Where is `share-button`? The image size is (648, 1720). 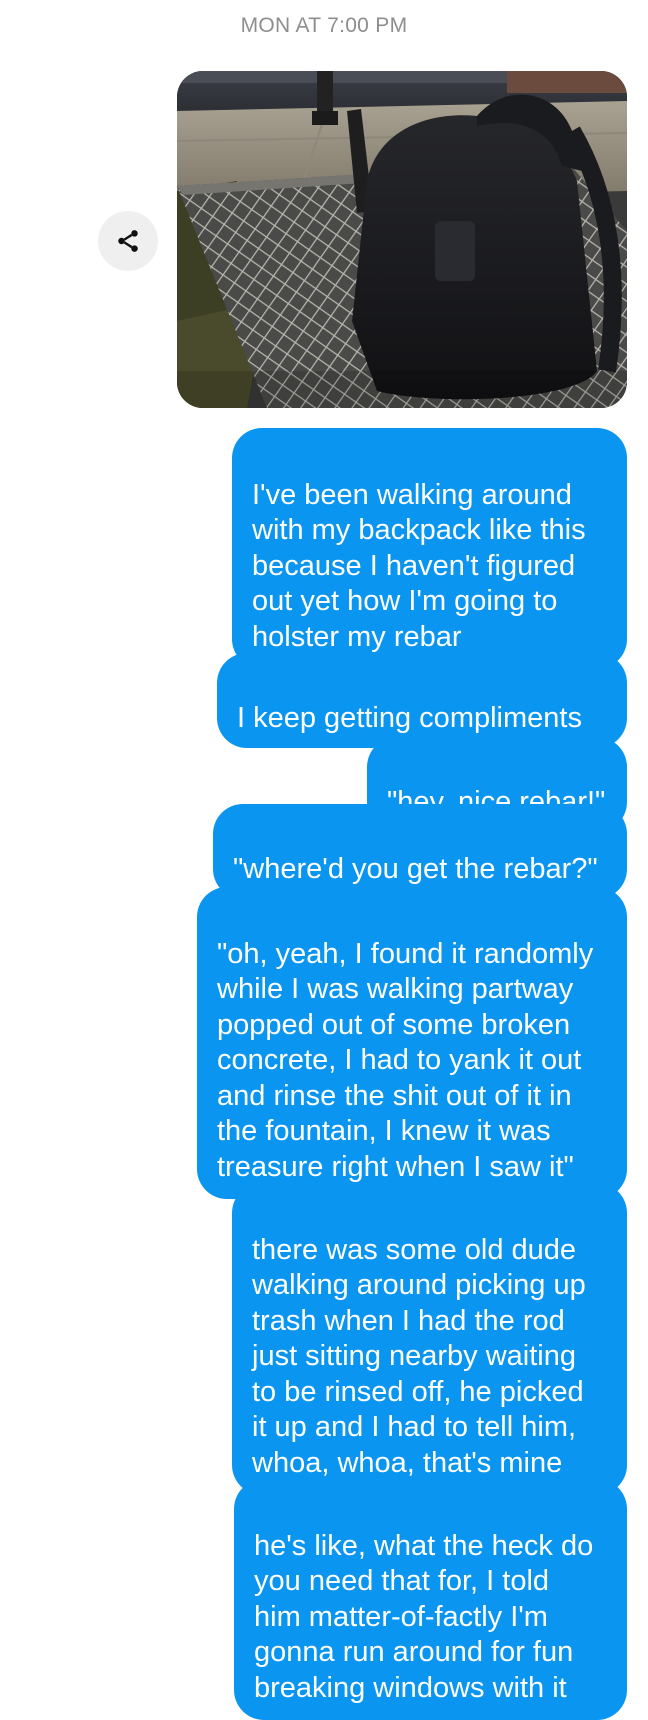 share-button is located at coordinates (128, 241).